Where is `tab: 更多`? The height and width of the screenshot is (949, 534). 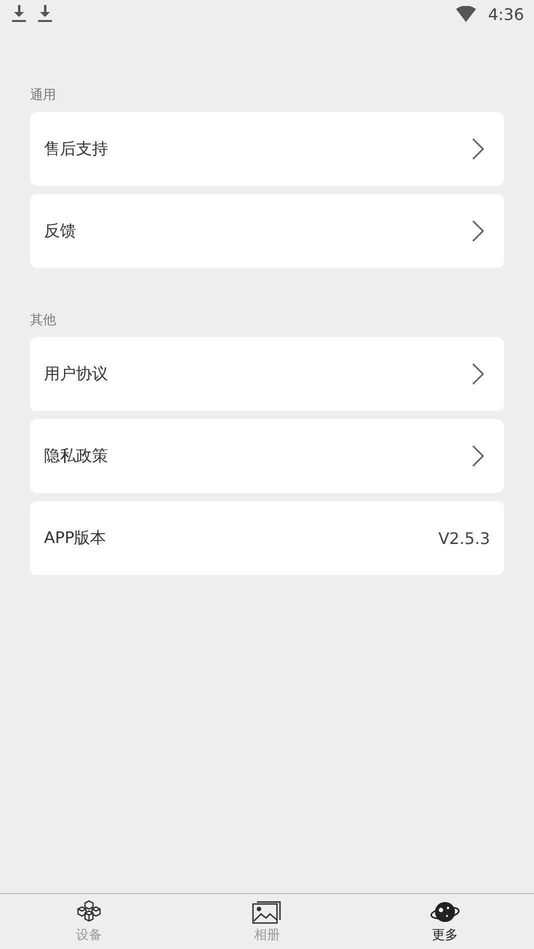 tab: 更多 is located at coordinates (445, 921).